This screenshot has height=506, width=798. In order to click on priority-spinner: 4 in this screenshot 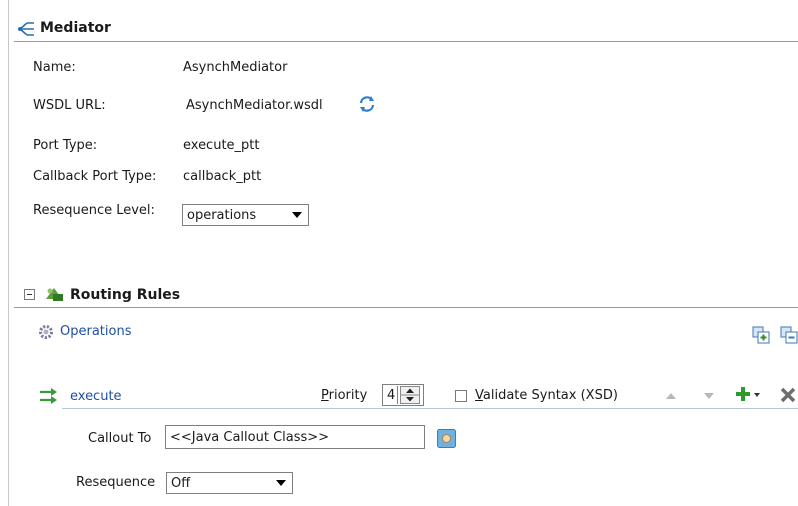, I will do `click(403, 395)`.